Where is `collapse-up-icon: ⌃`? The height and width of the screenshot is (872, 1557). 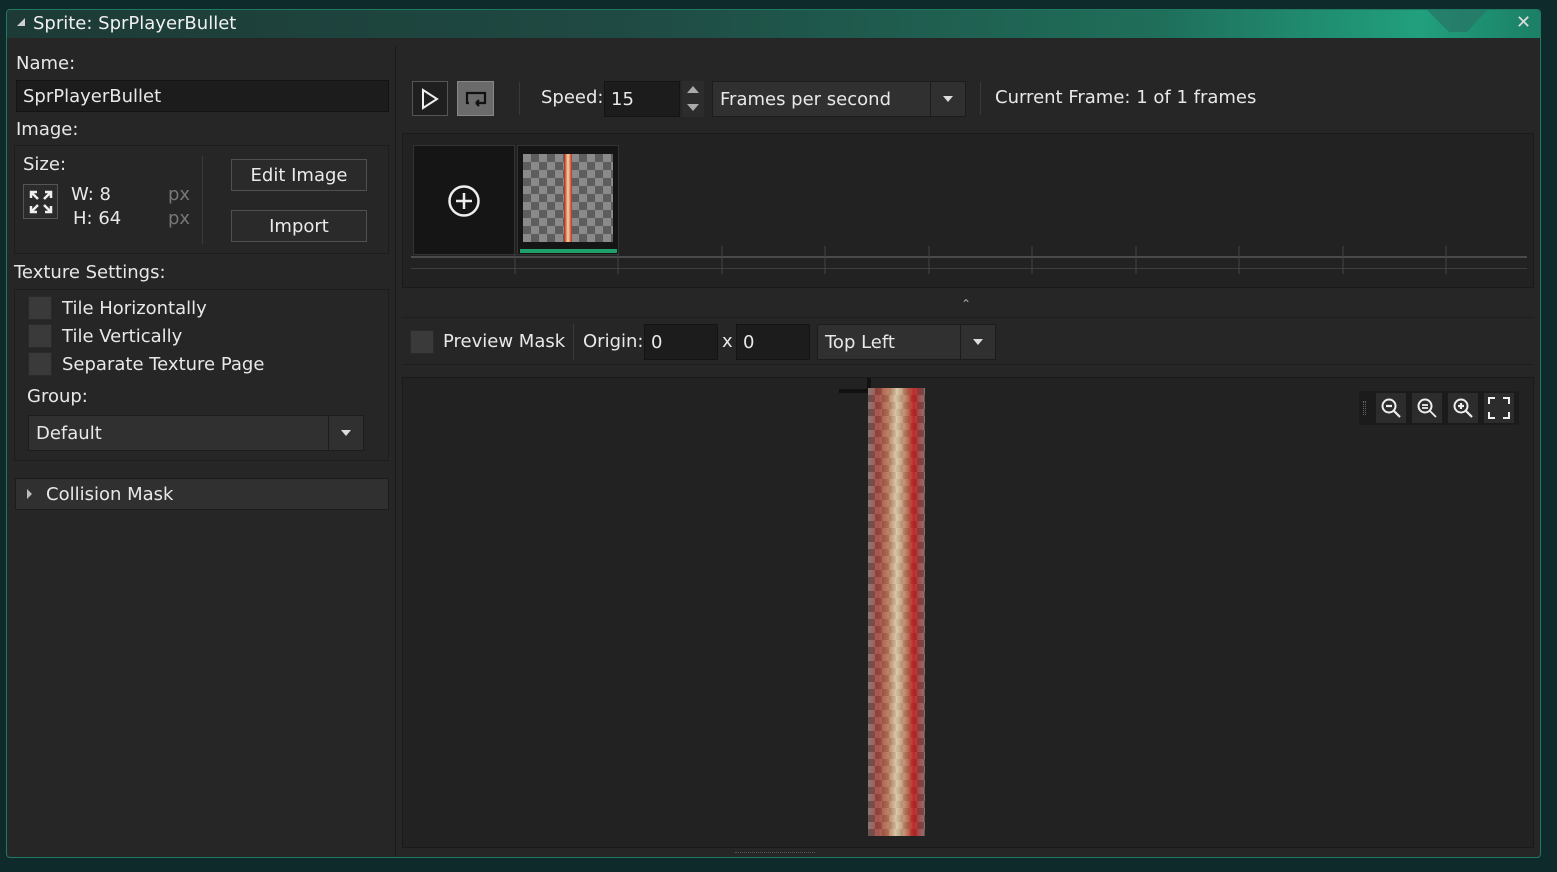
collapse-up-icon: ⌃ is located at coordinates (966, 304).